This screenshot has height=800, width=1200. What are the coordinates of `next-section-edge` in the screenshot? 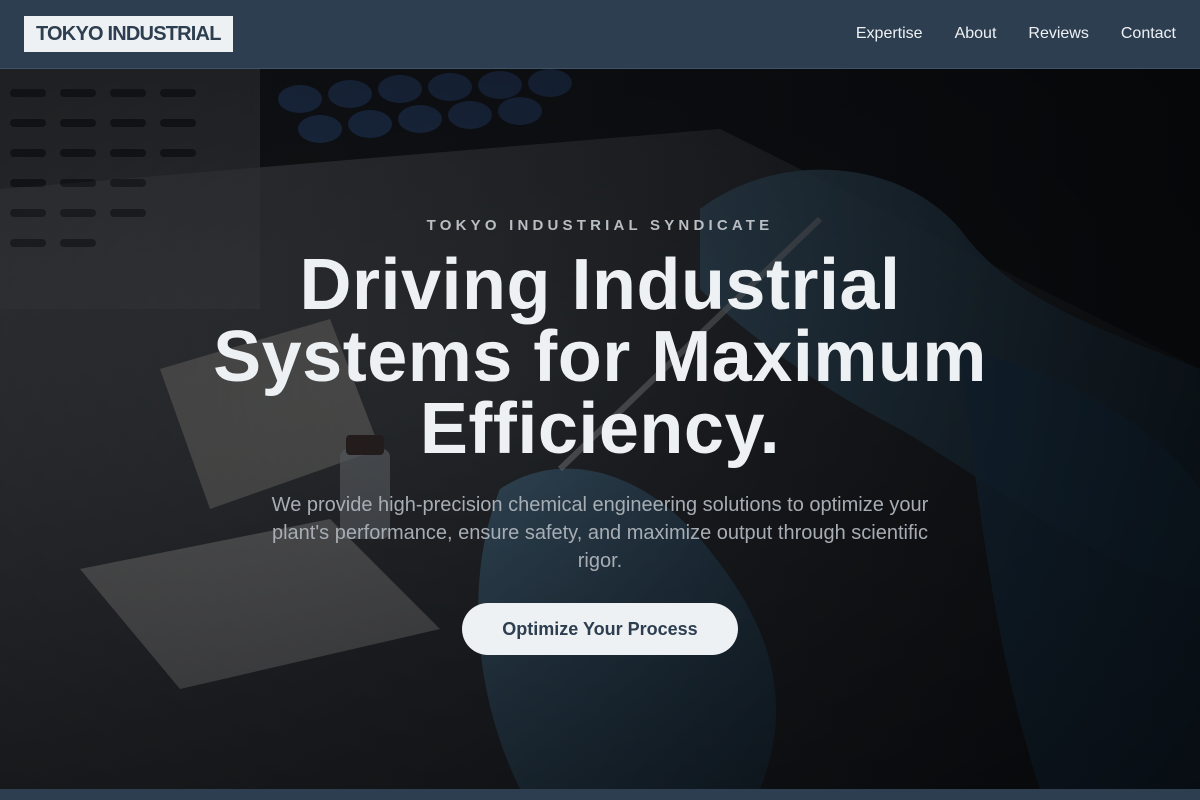 It's located at (600, 794).